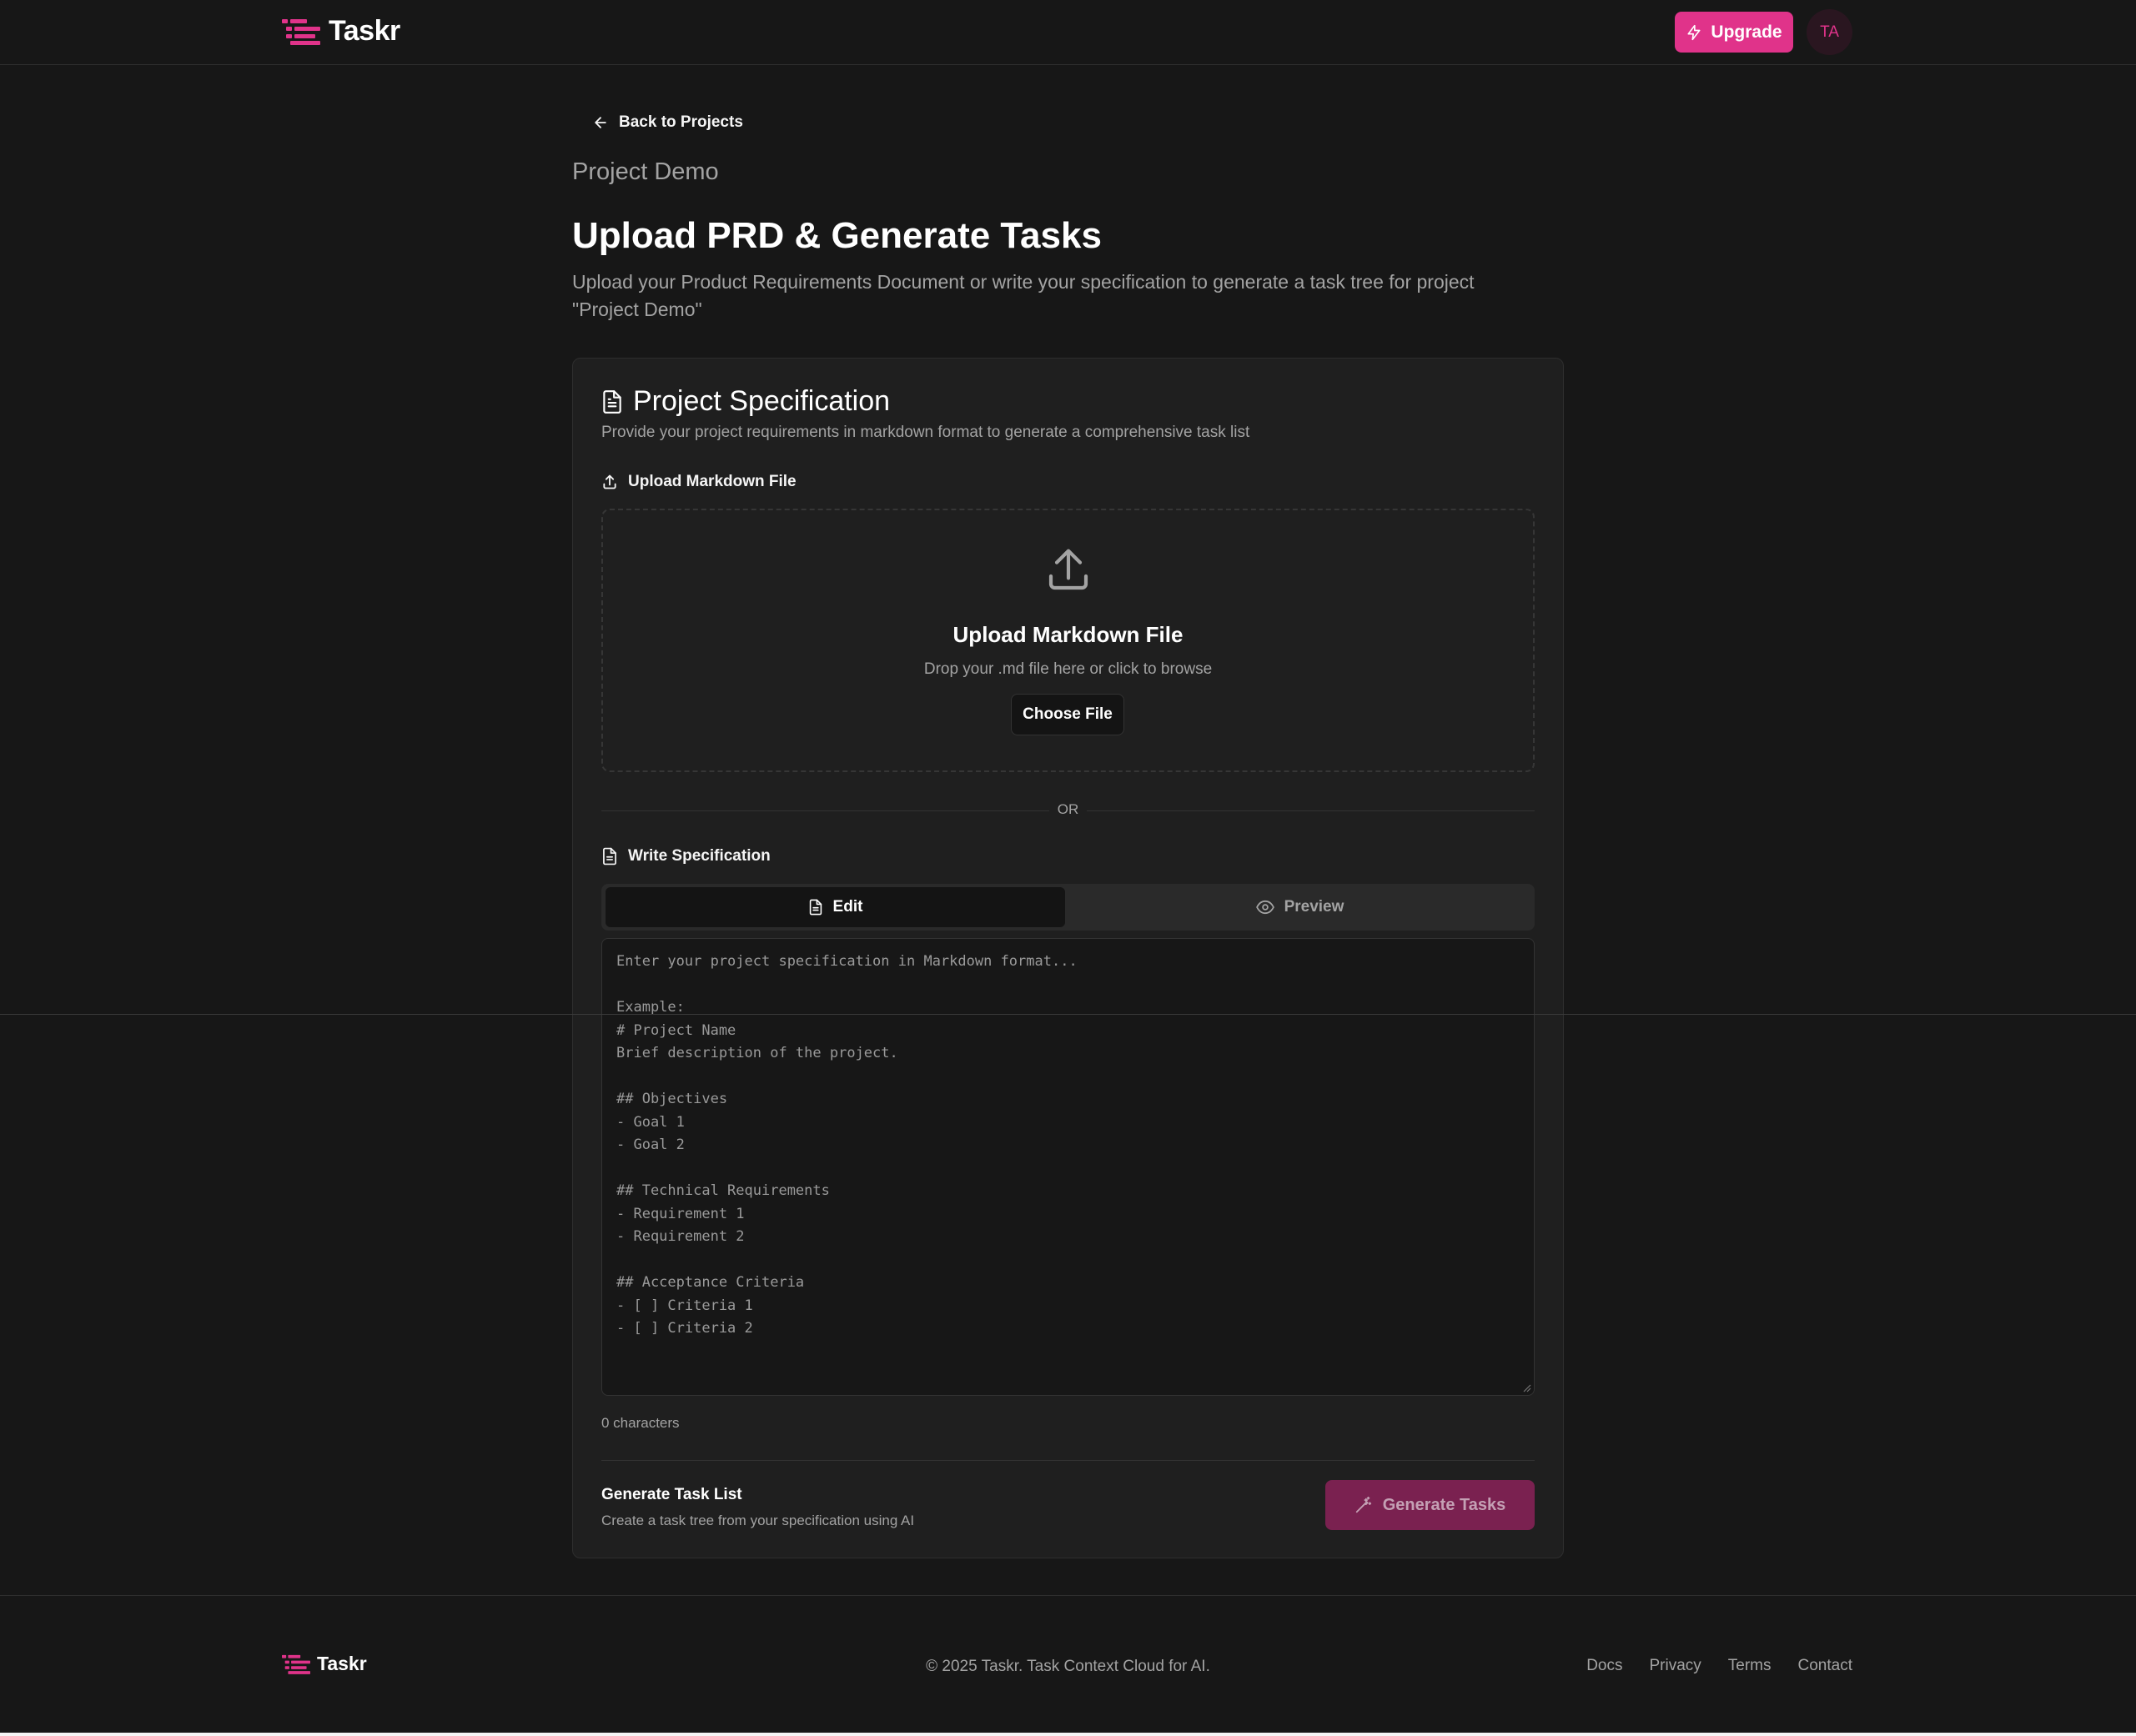 This screenshot has width=2136, height=1736. Describe the element at coordinates (301, 32) in the screenshot. I see `taskr-logo-icon` at that location.